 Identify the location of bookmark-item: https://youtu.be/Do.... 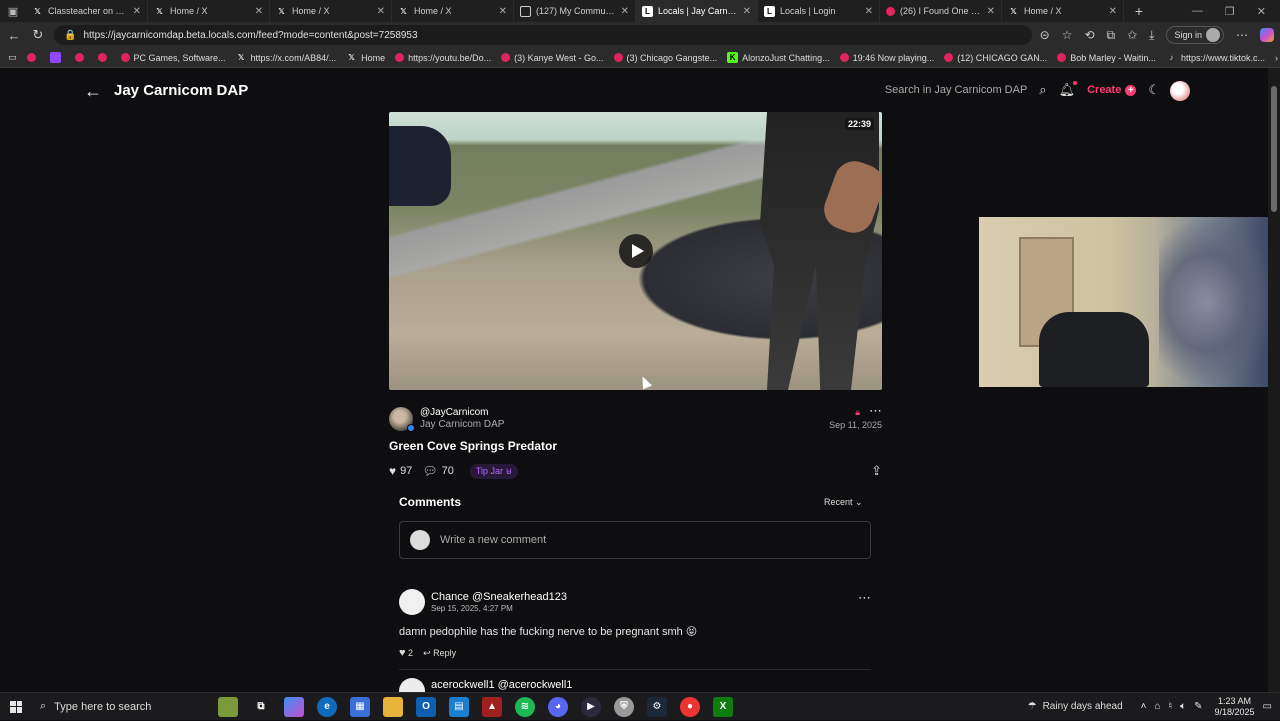
(443, 58).